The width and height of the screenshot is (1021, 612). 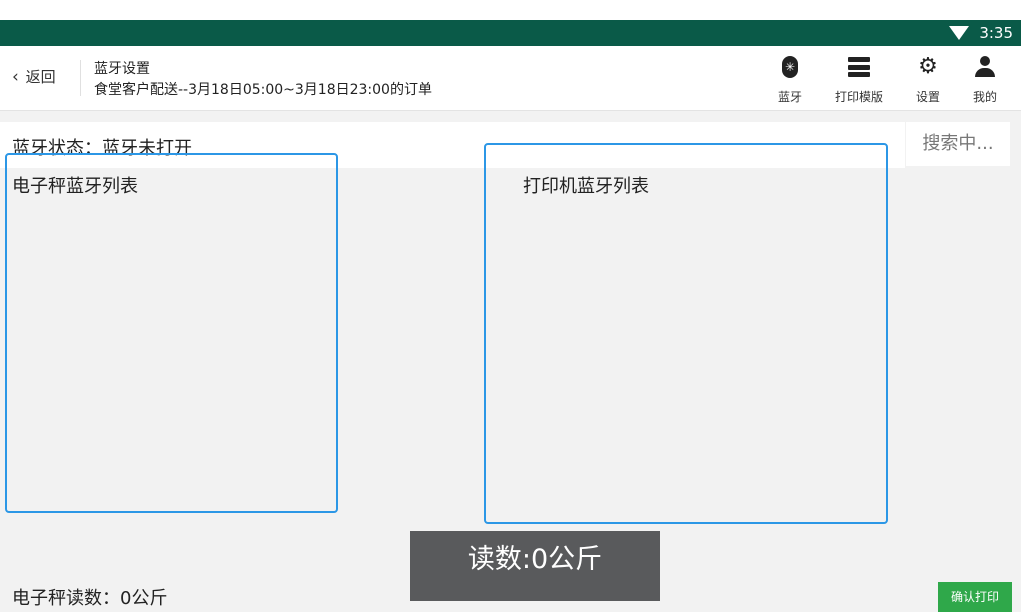 I want to click on page-title: 蓝牙设置, so click(x=122, y=69).